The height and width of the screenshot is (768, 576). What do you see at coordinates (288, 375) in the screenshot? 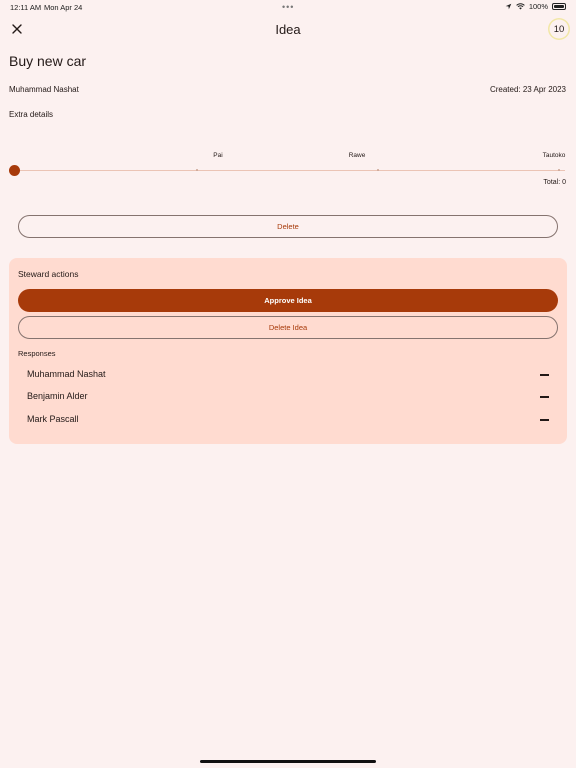
I see `response-row: Muhammad Nashat` at bounding box center [288, 375].